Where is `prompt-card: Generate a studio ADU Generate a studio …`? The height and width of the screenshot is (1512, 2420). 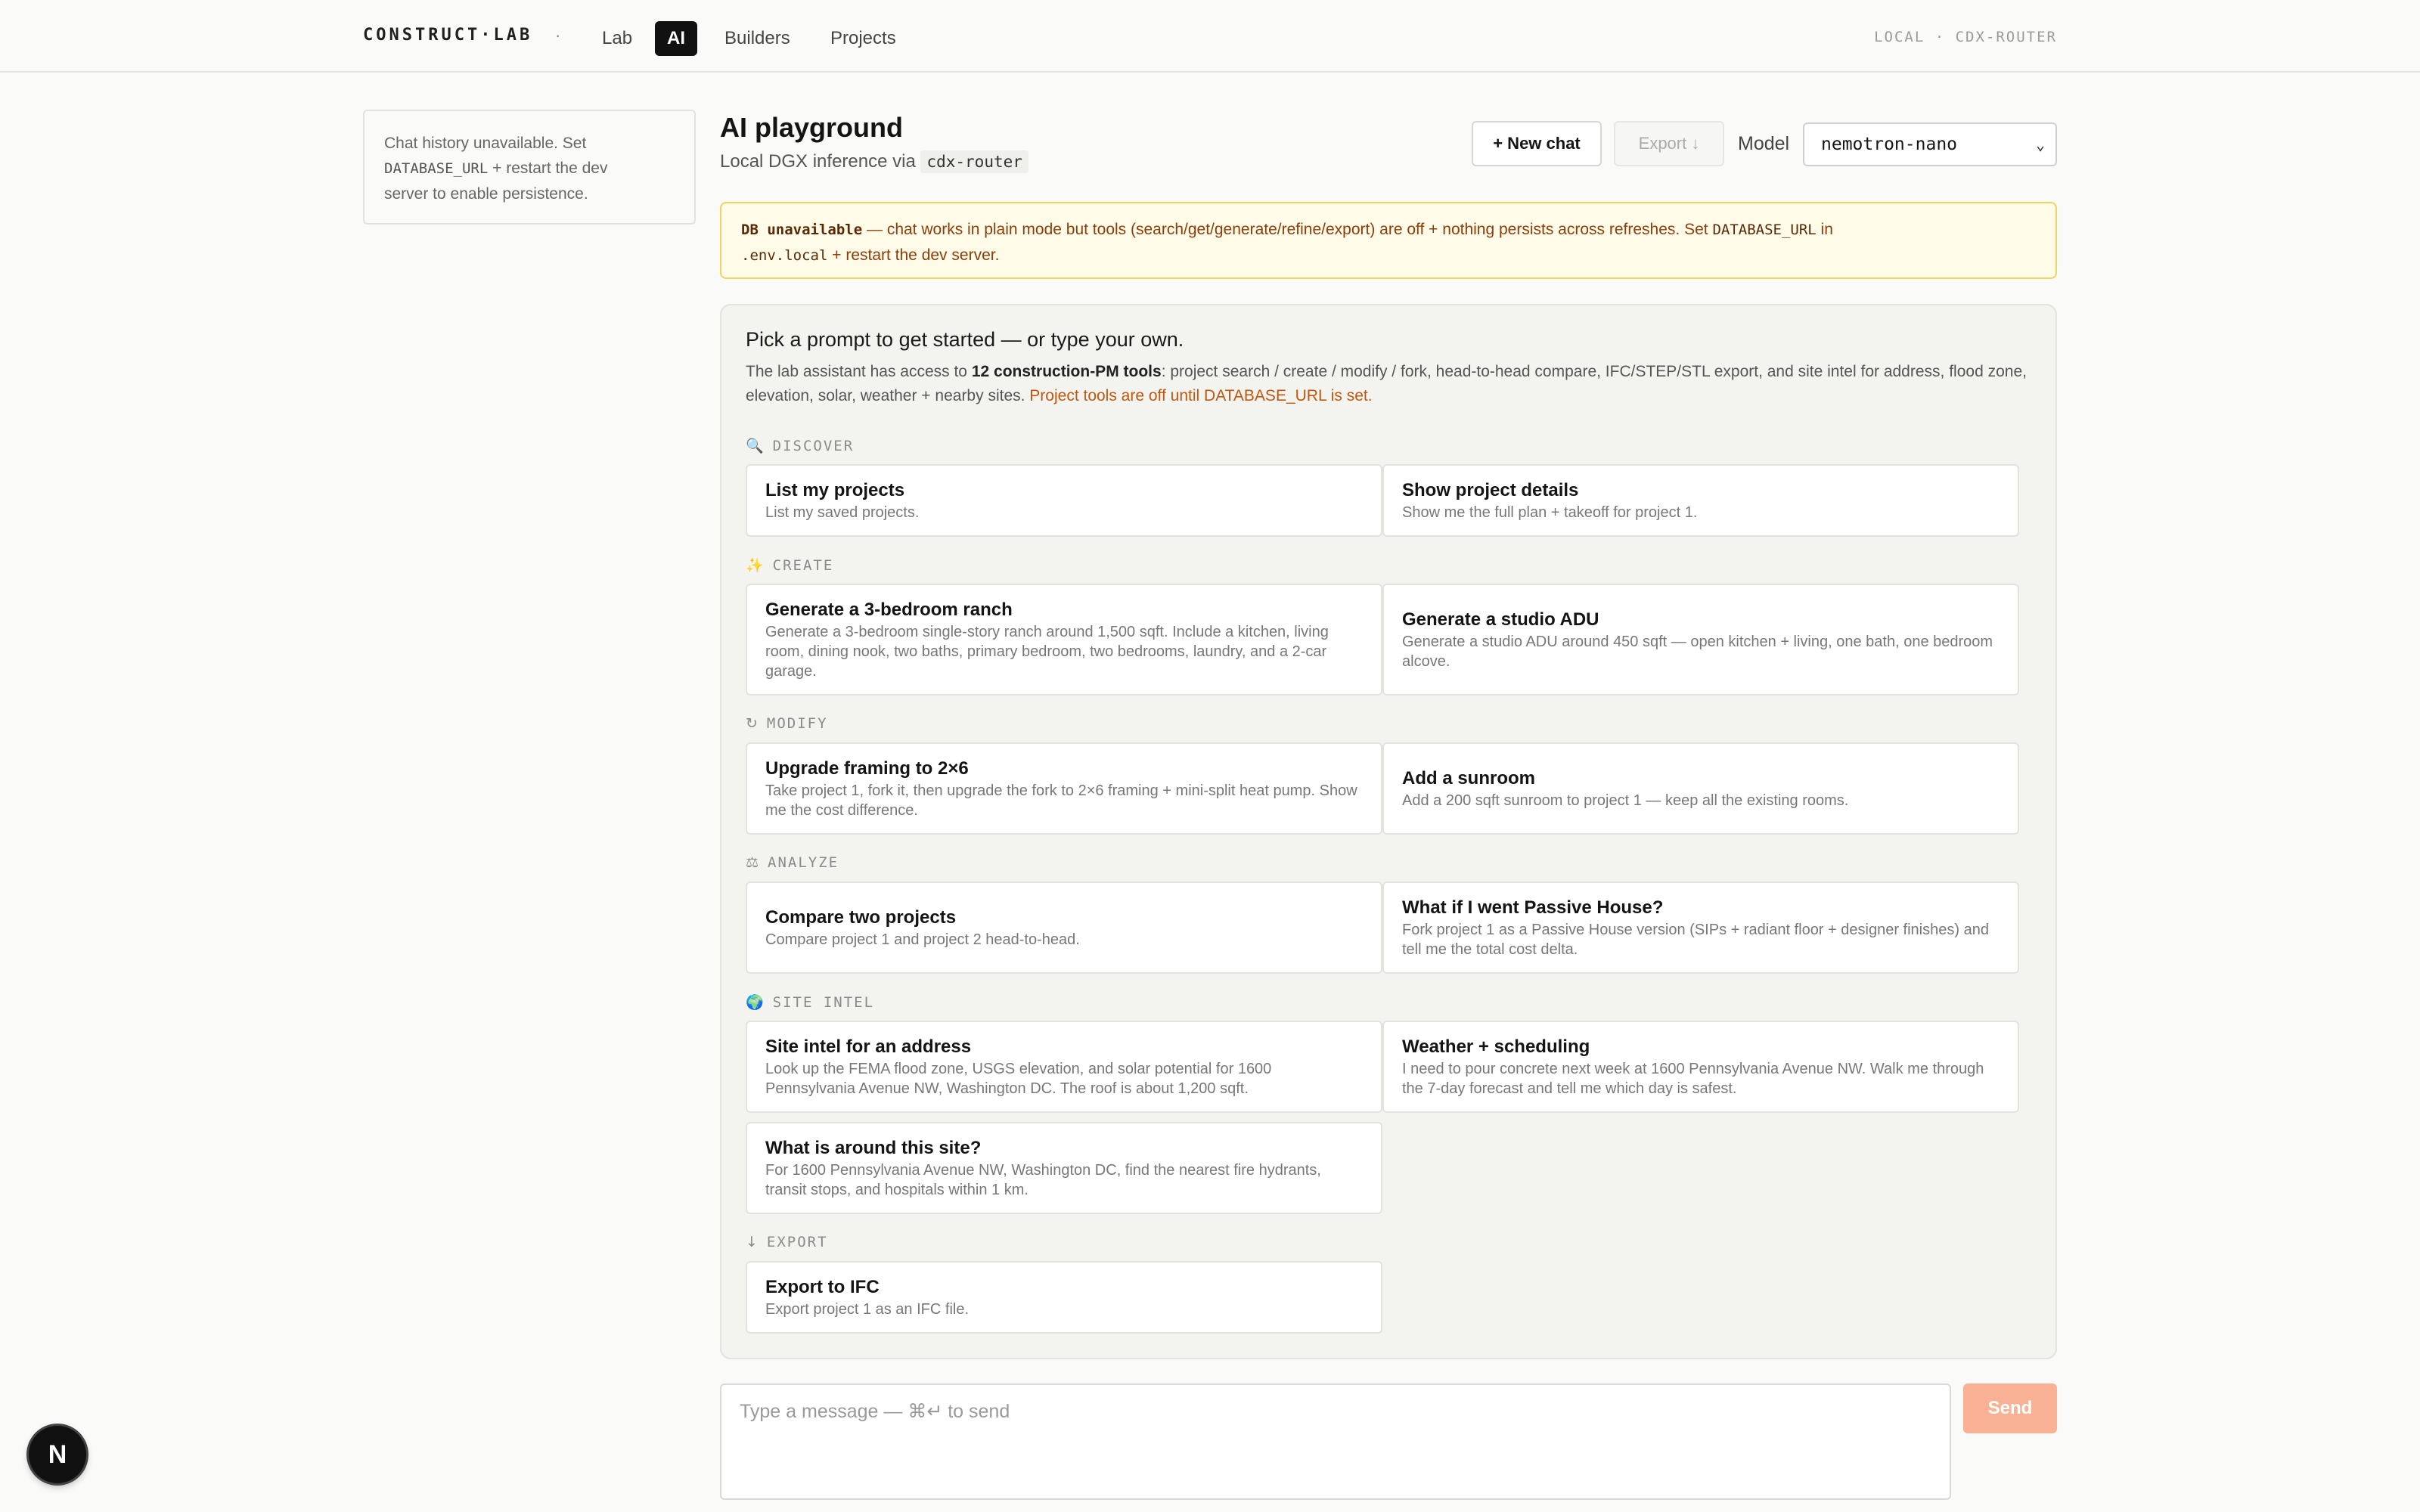 prompt-card: Generate a studio ADU Generate a studio … is located at coordinates (1700, 640).